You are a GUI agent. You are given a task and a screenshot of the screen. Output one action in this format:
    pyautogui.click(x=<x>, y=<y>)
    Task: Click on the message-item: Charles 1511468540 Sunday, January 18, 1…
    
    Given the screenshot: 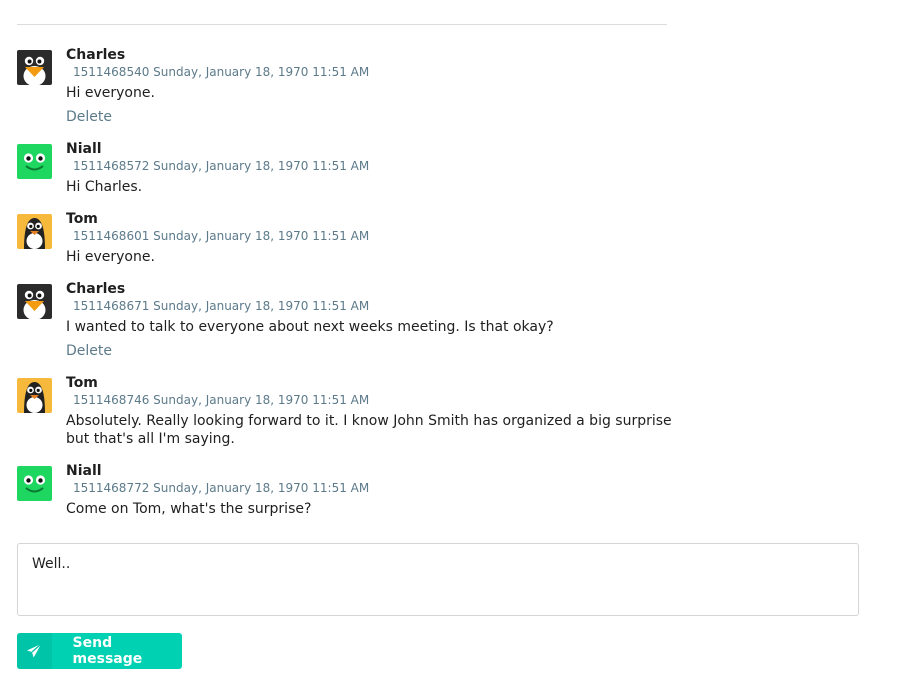 What is the action you would take?
    pyautogui.click(x=347, y=86)
    